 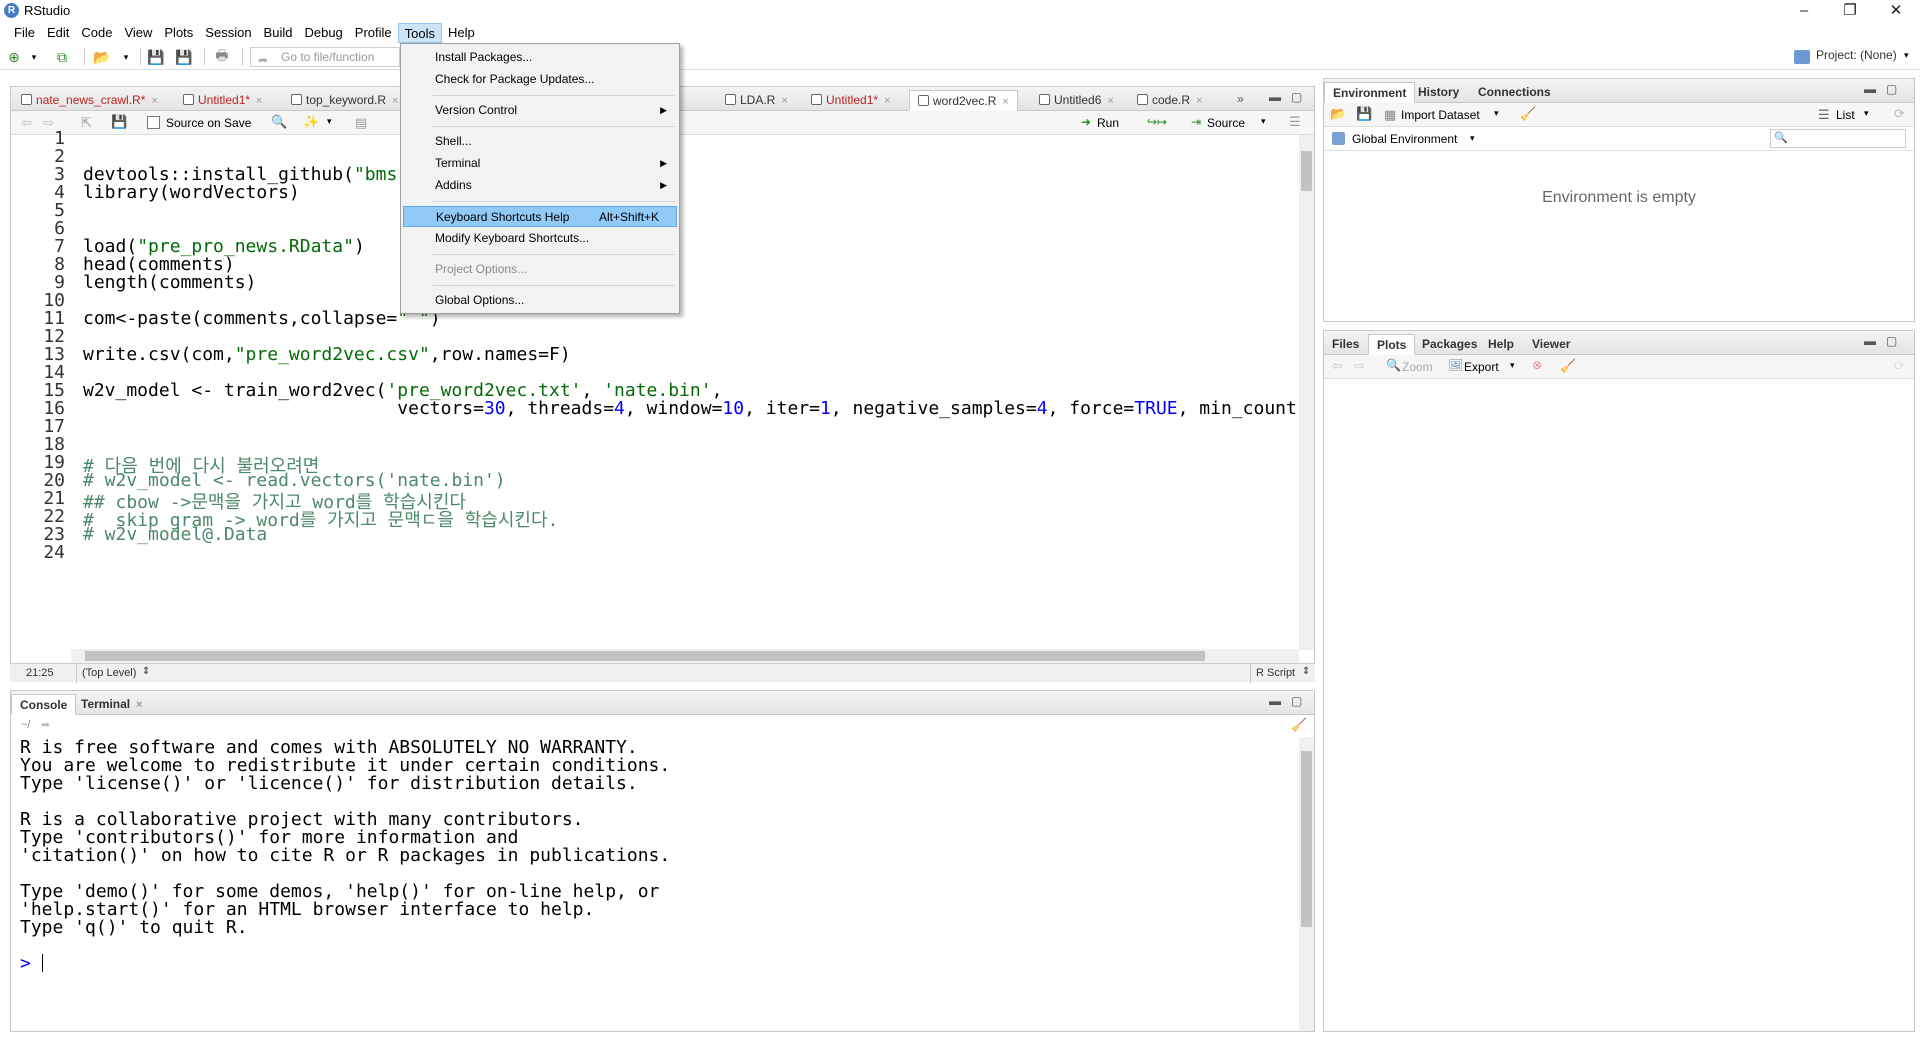 What do you see at coordinates (1157, 122) in the screenshot?
I see `rerun-icon: ↪↦` at bounding box center [1157, 122].